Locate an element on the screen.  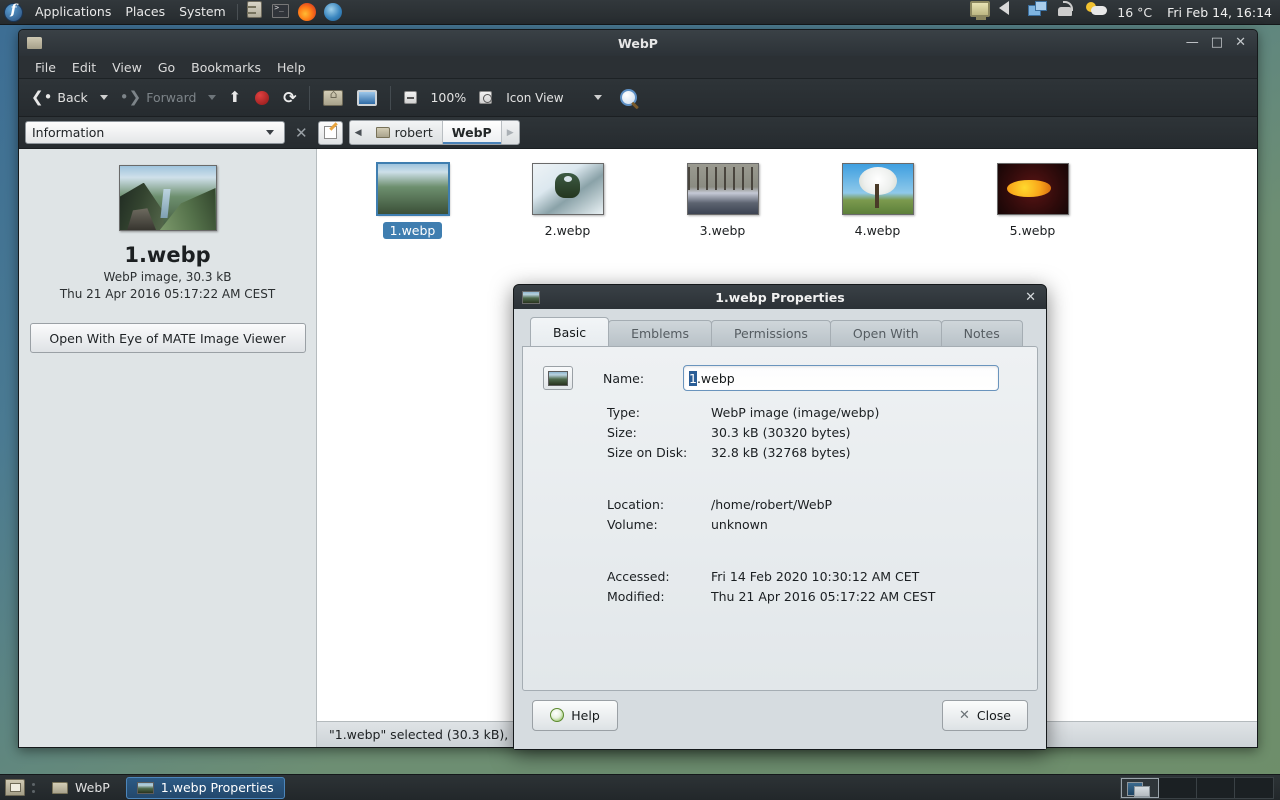
minimize-button: — is located at coordinates (1192, 42).